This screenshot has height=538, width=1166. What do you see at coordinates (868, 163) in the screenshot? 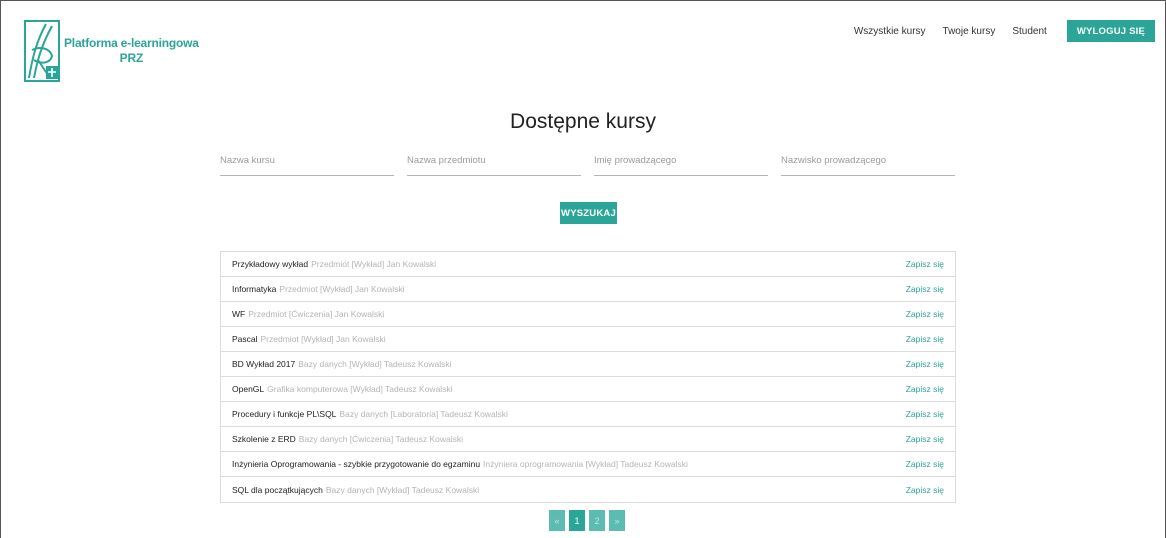
I see `teacher-last-name-input` at bounding box center [868, 163].